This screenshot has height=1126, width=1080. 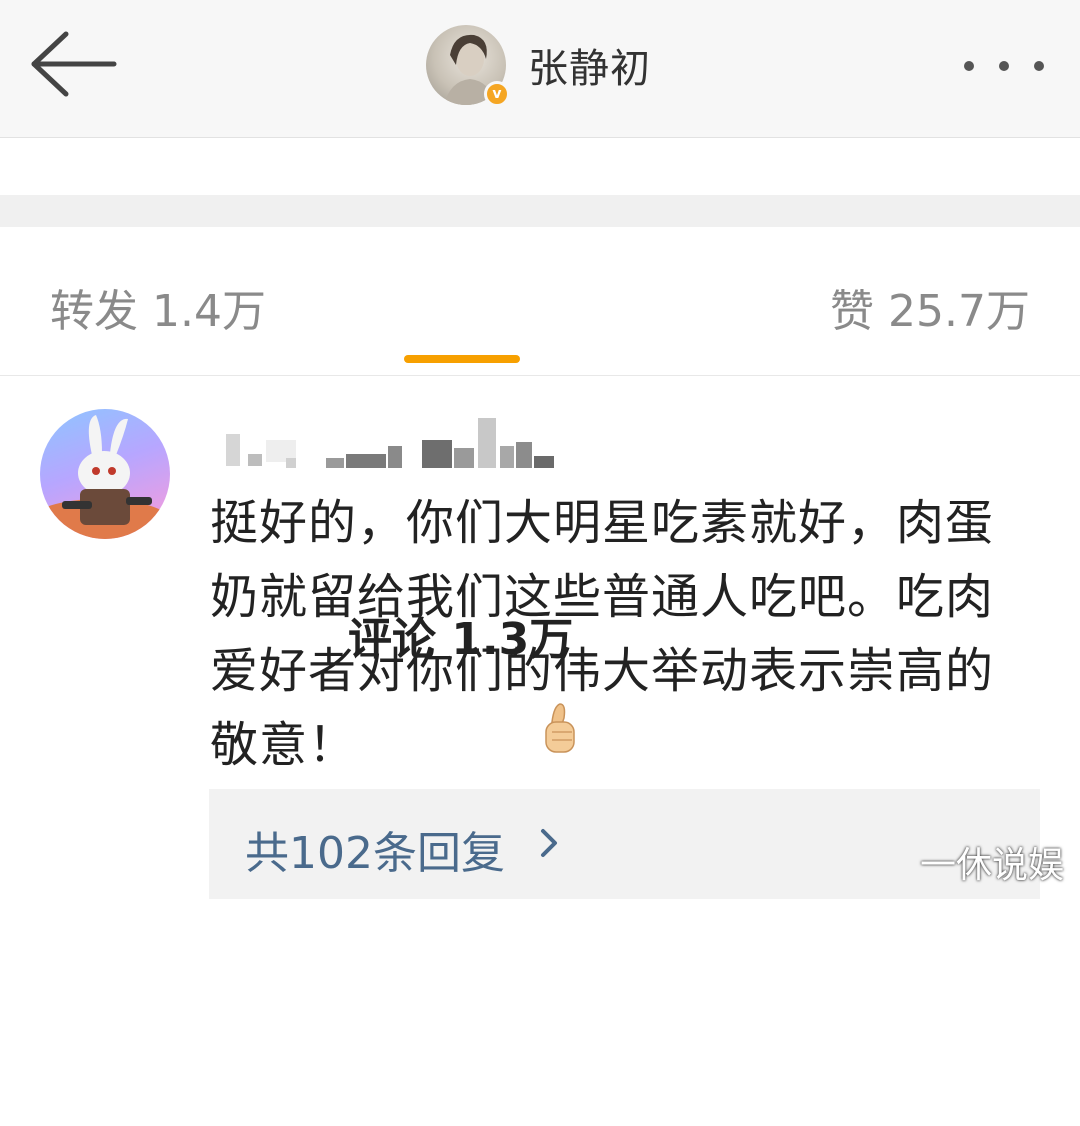 I want to click on replies-count-label: 共102条回复, so click(x=375, y=853).